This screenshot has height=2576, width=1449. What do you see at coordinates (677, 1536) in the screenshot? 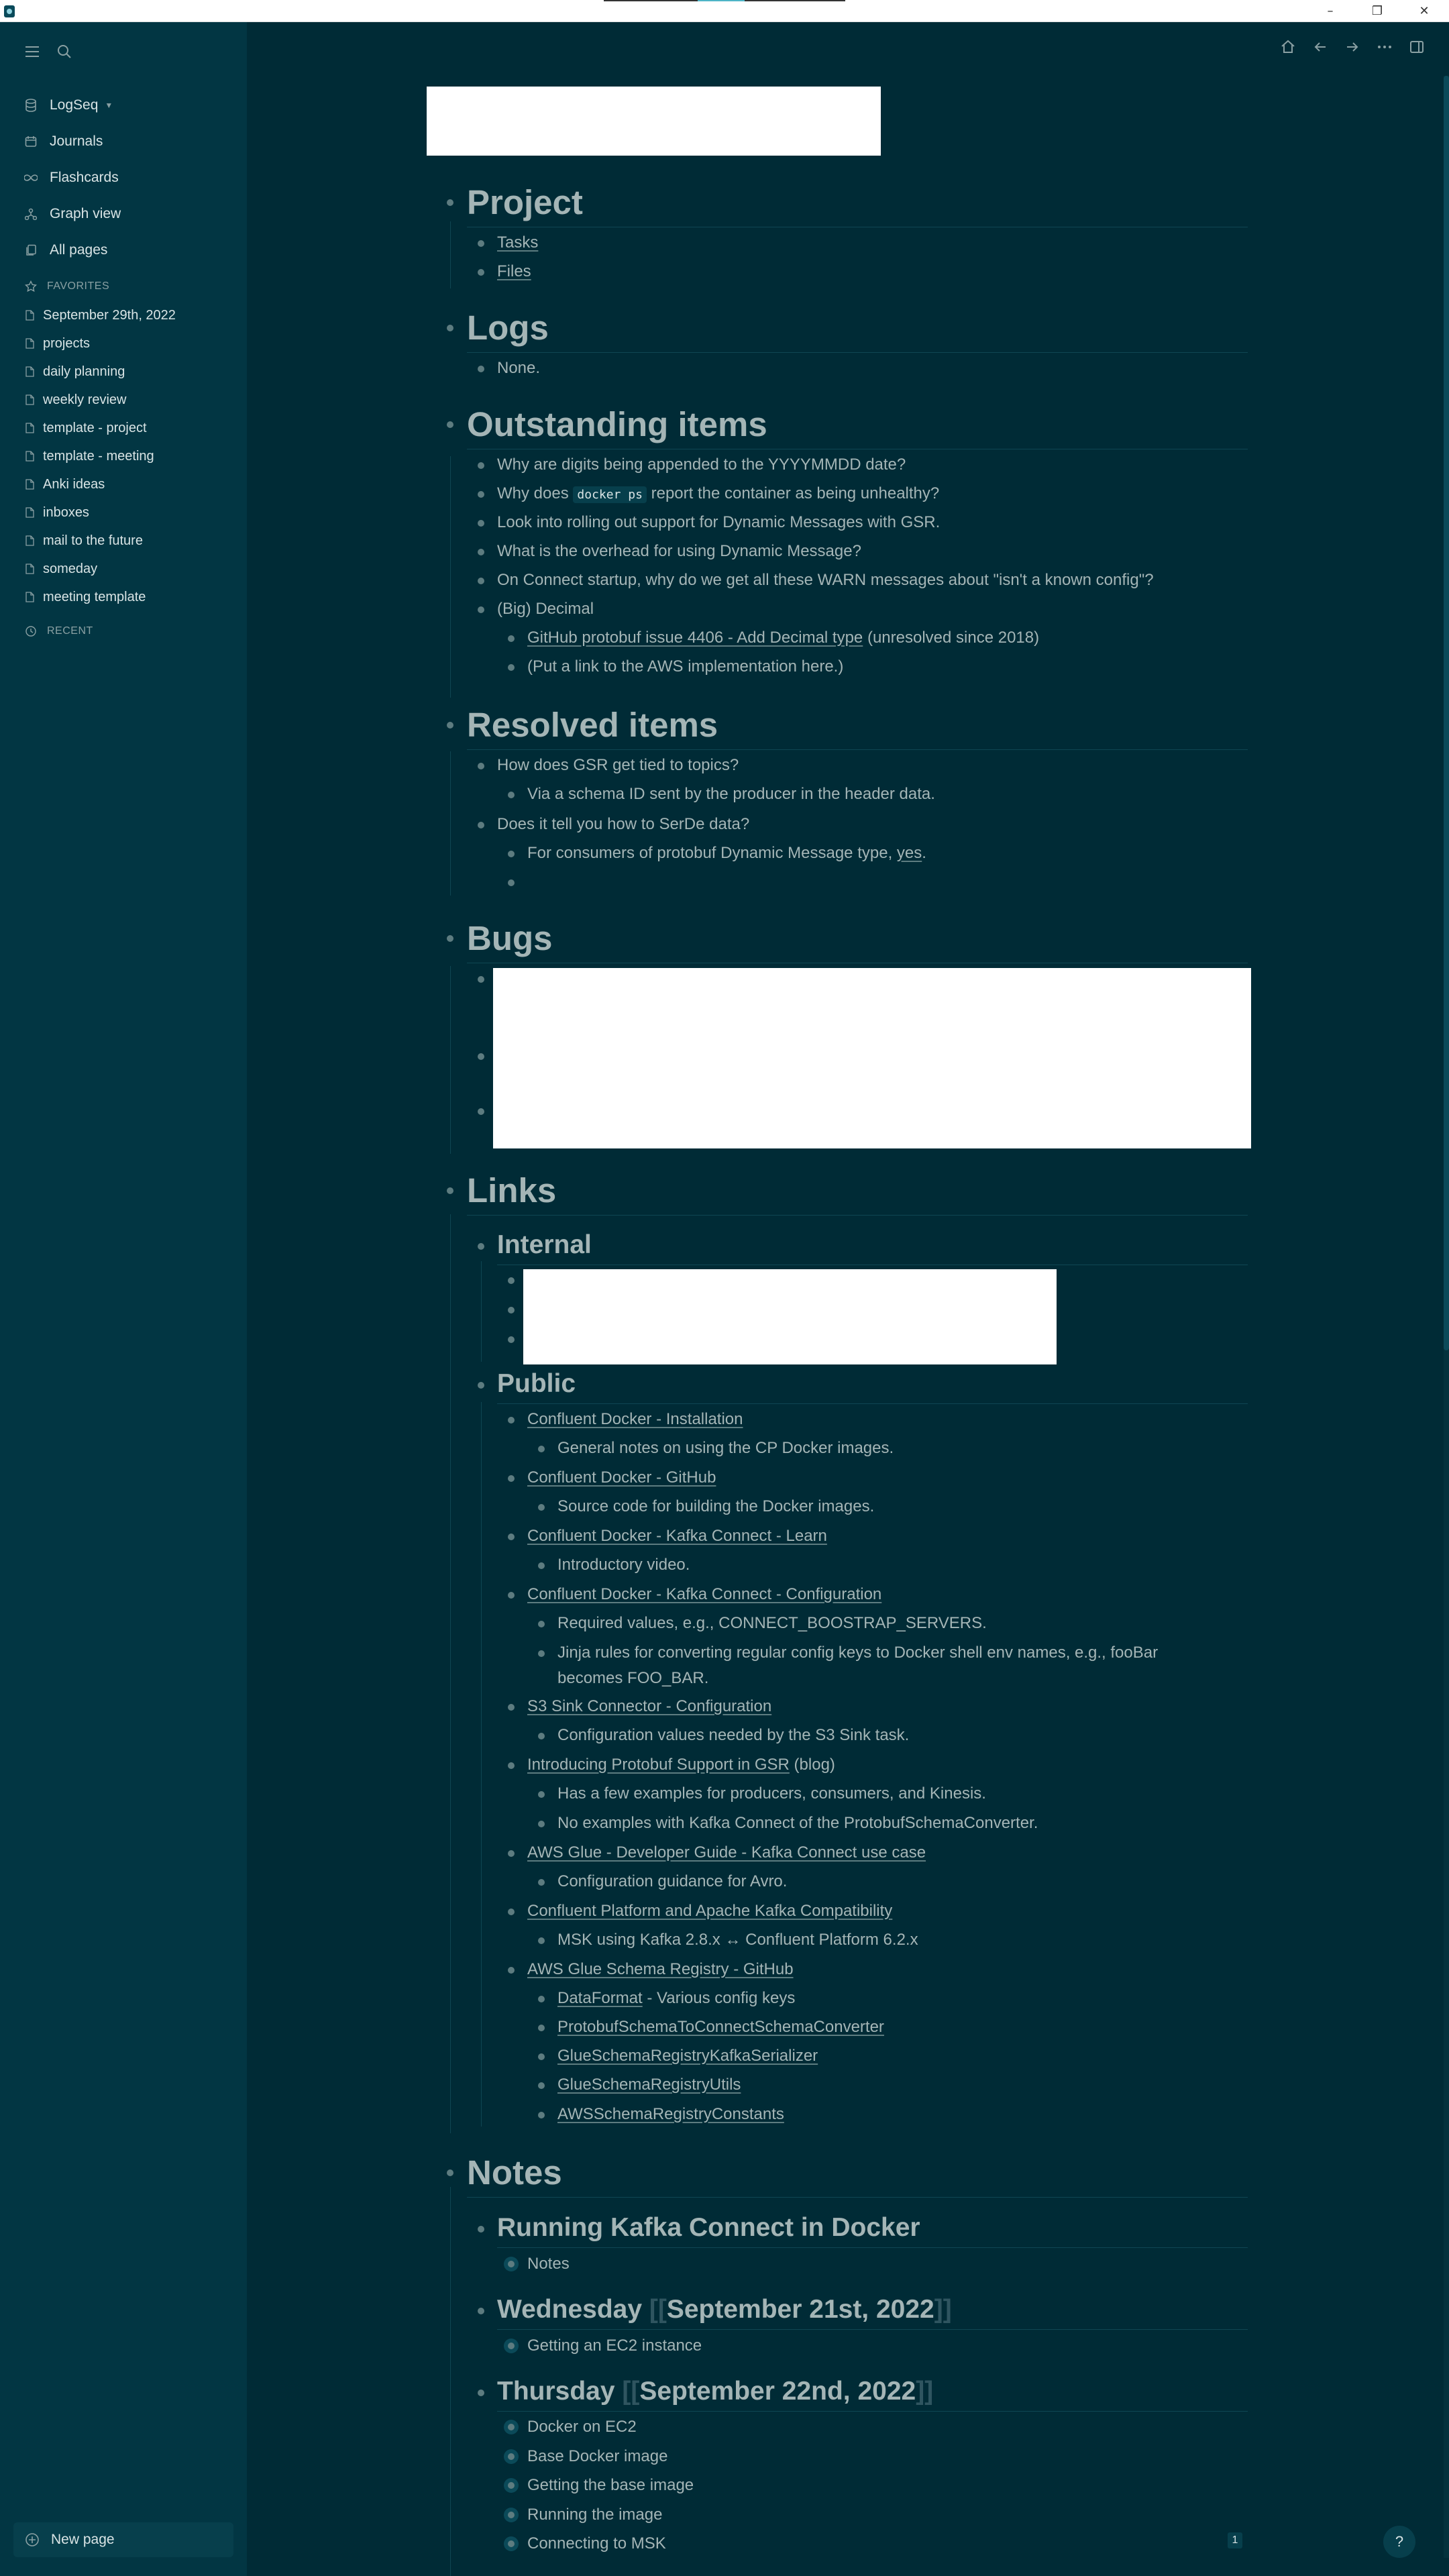
I see `block-line: Confluent Docker - Kafka Connect - Learn` at bounding box center [677, 1536].